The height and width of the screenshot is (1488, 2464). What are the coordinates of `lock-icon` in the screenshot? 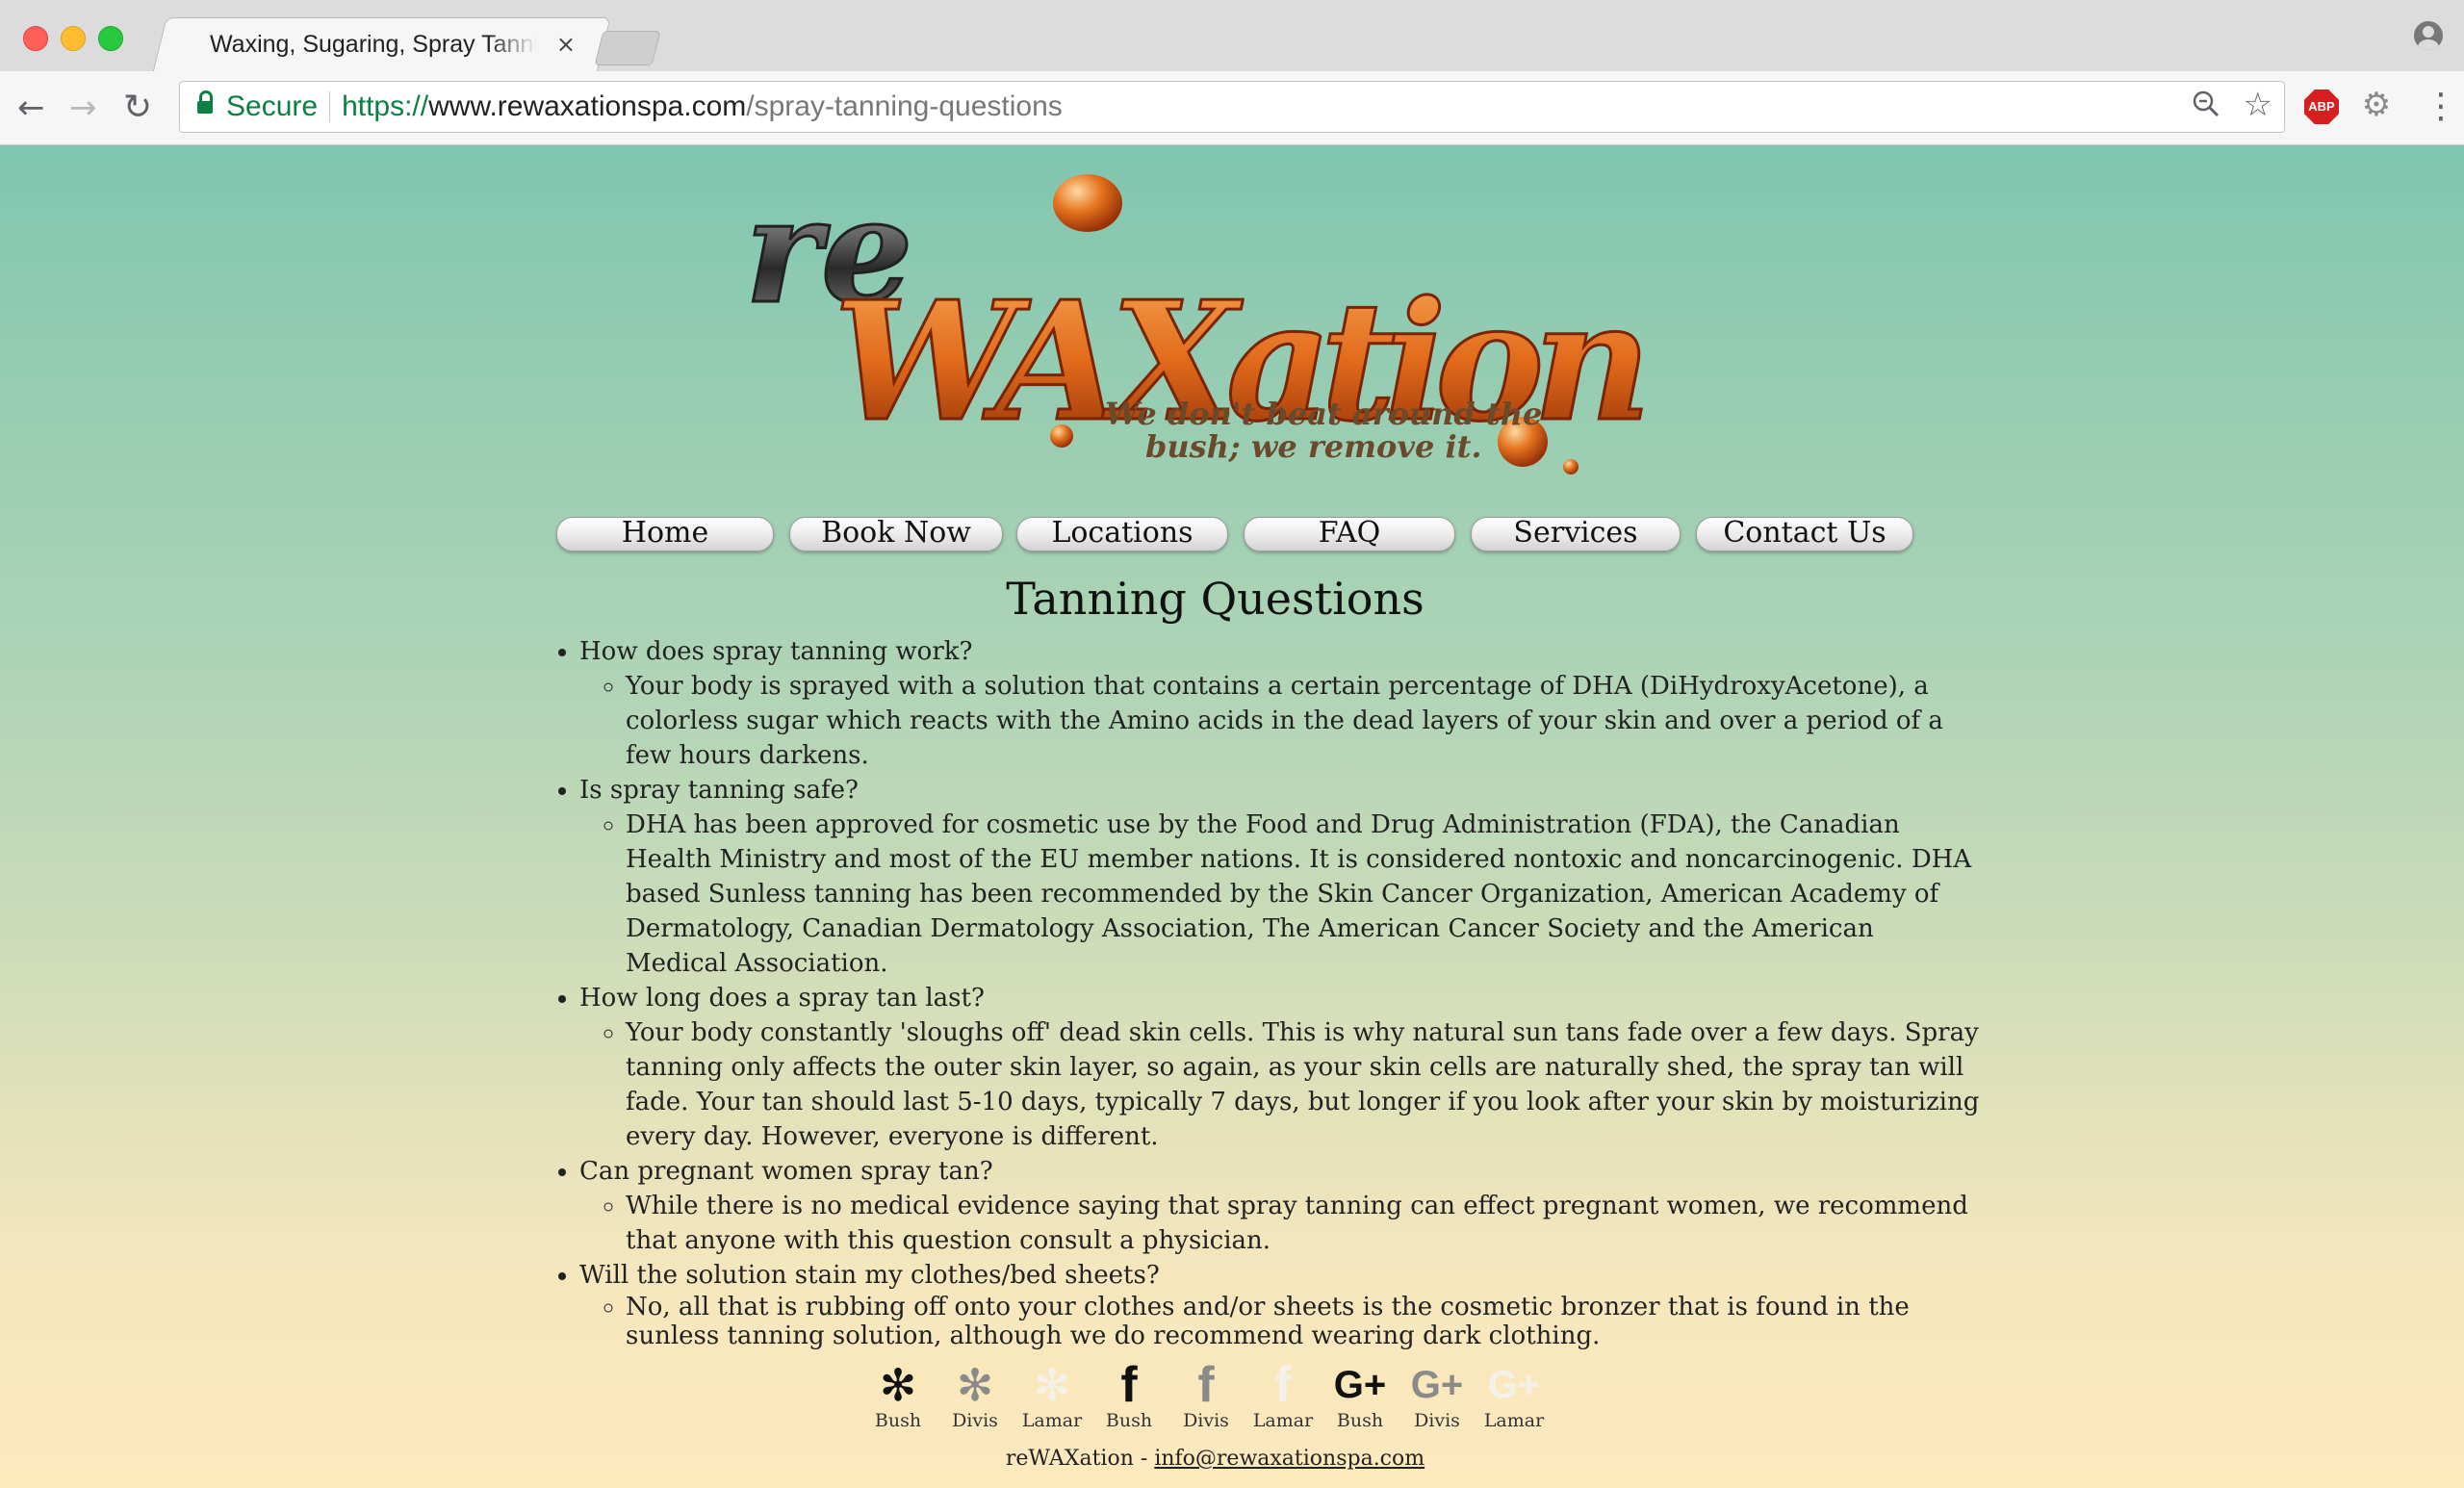 It's located at (205, 103).